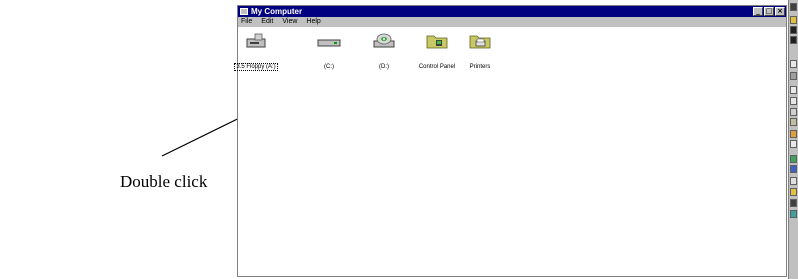 This screenshot has width=798, height=279. I want to click on menu-help: Help, so click(313, 22).